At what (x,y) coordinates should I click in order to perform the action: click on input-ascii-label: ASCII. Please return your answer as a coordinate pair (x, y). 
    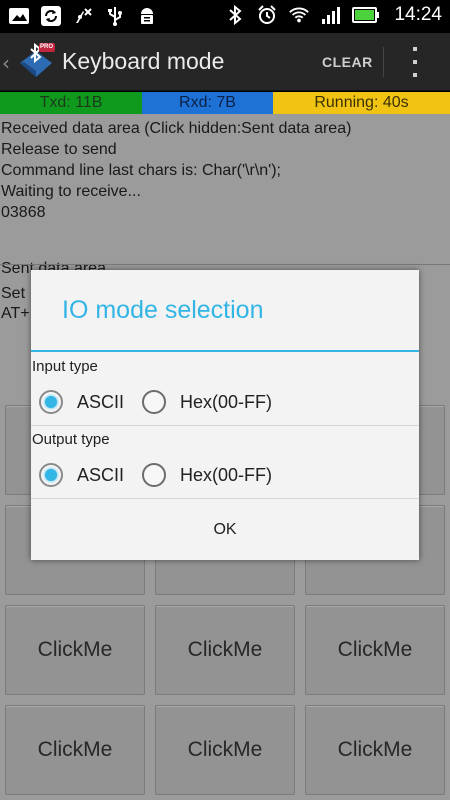
    Looking at the image, I should click on (100, 402).